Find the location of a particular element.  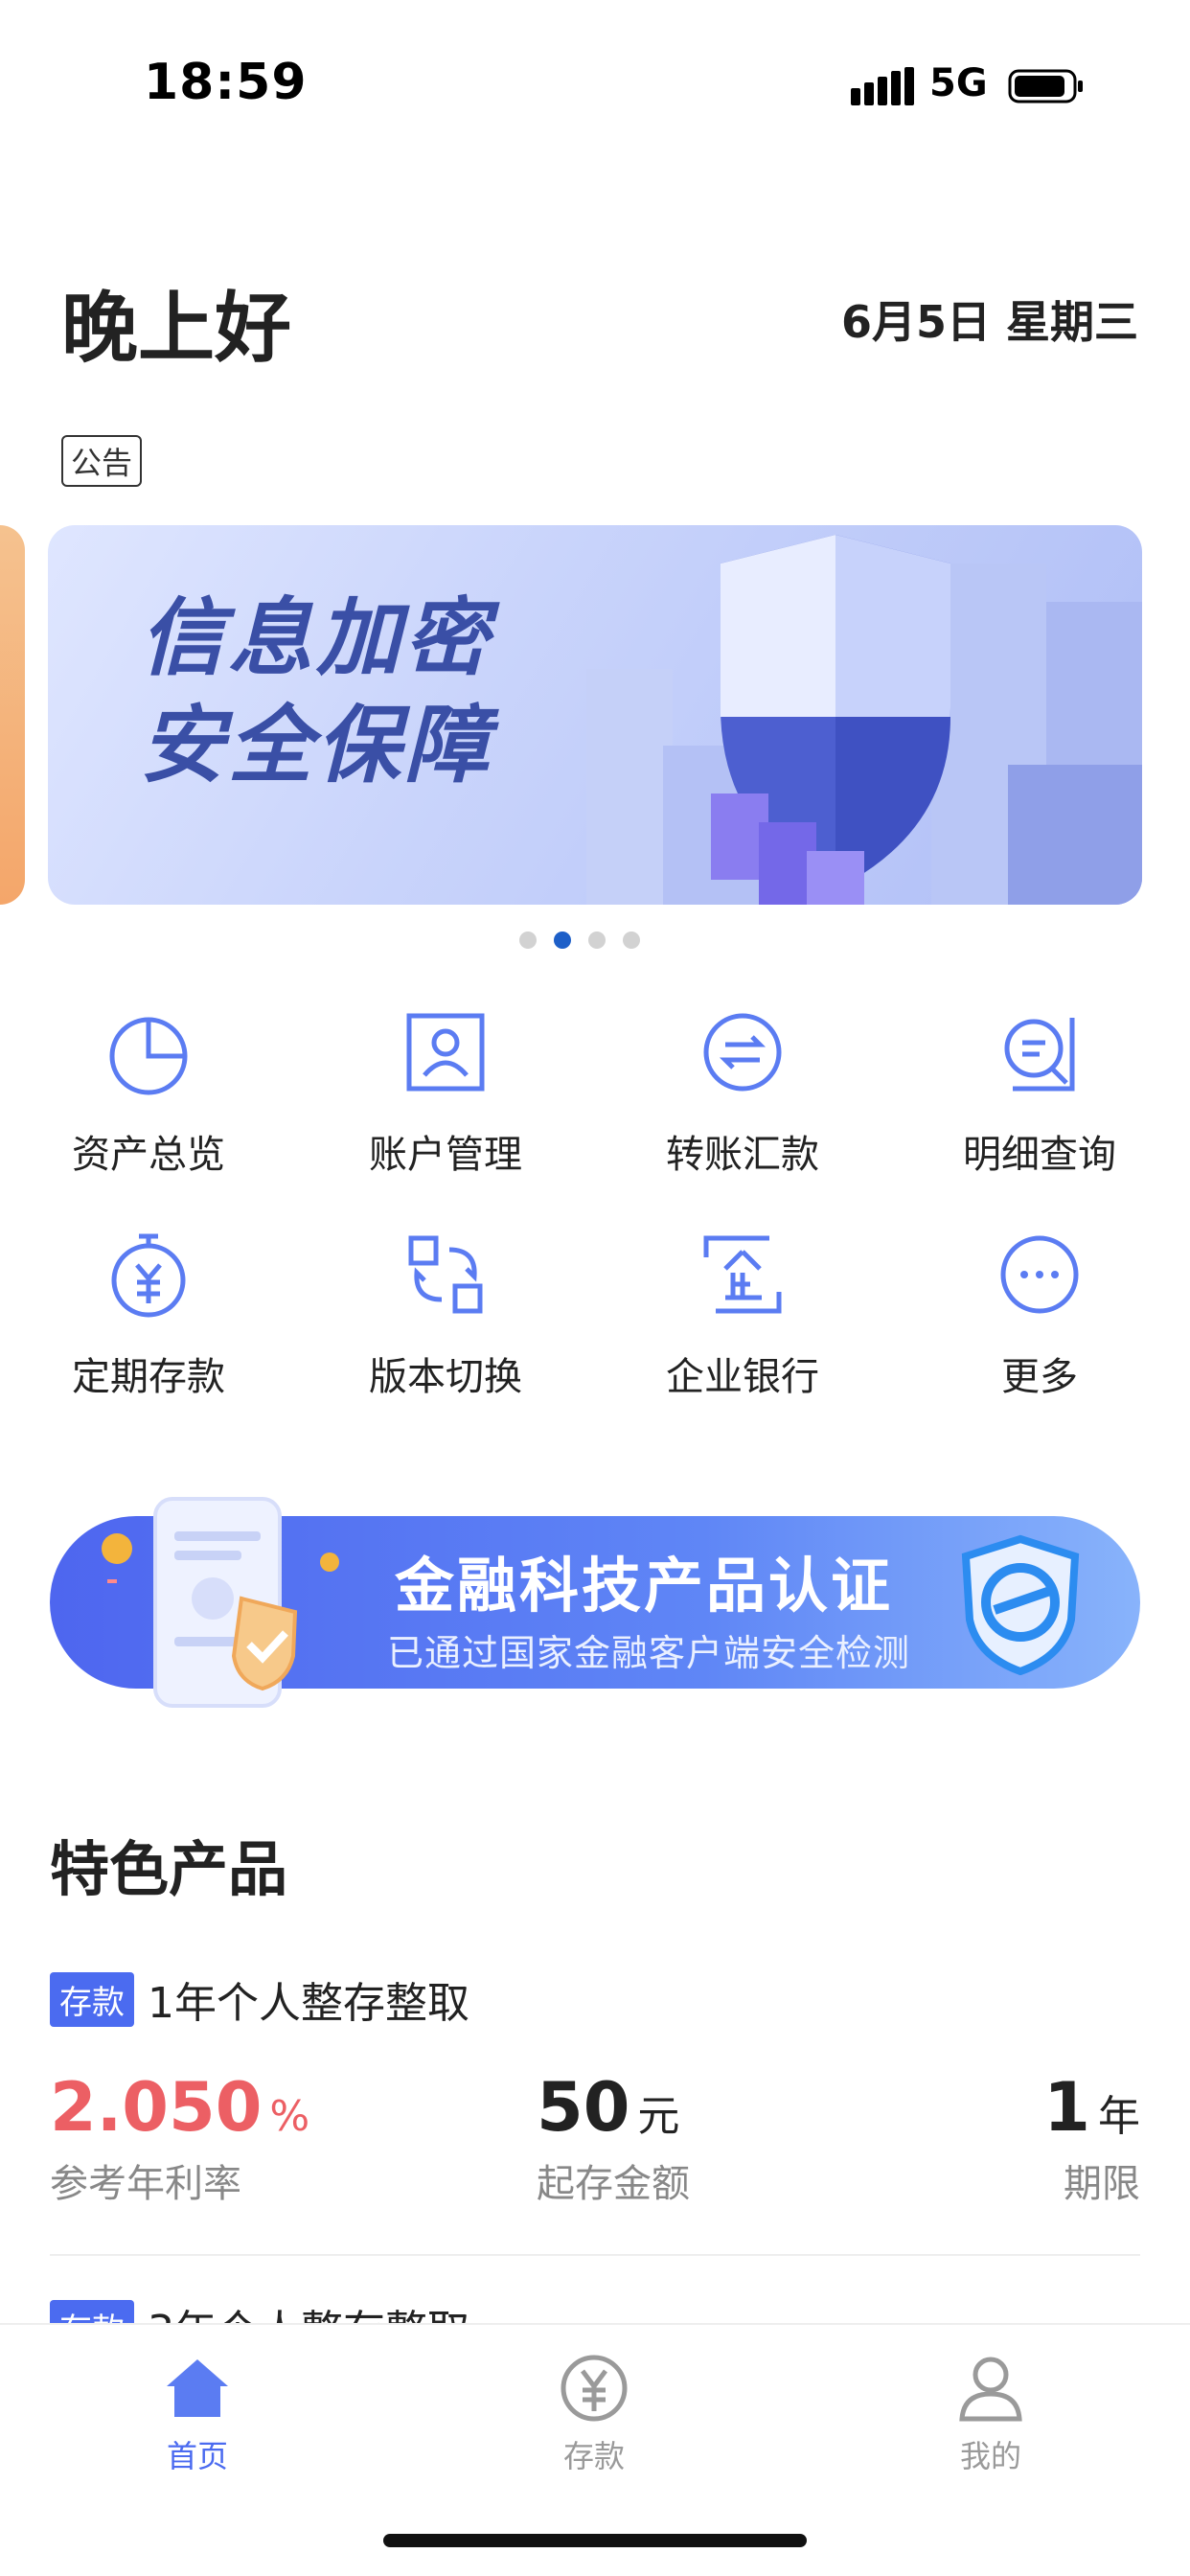

detail-search-icon is located at coordinates (1039, 1055).